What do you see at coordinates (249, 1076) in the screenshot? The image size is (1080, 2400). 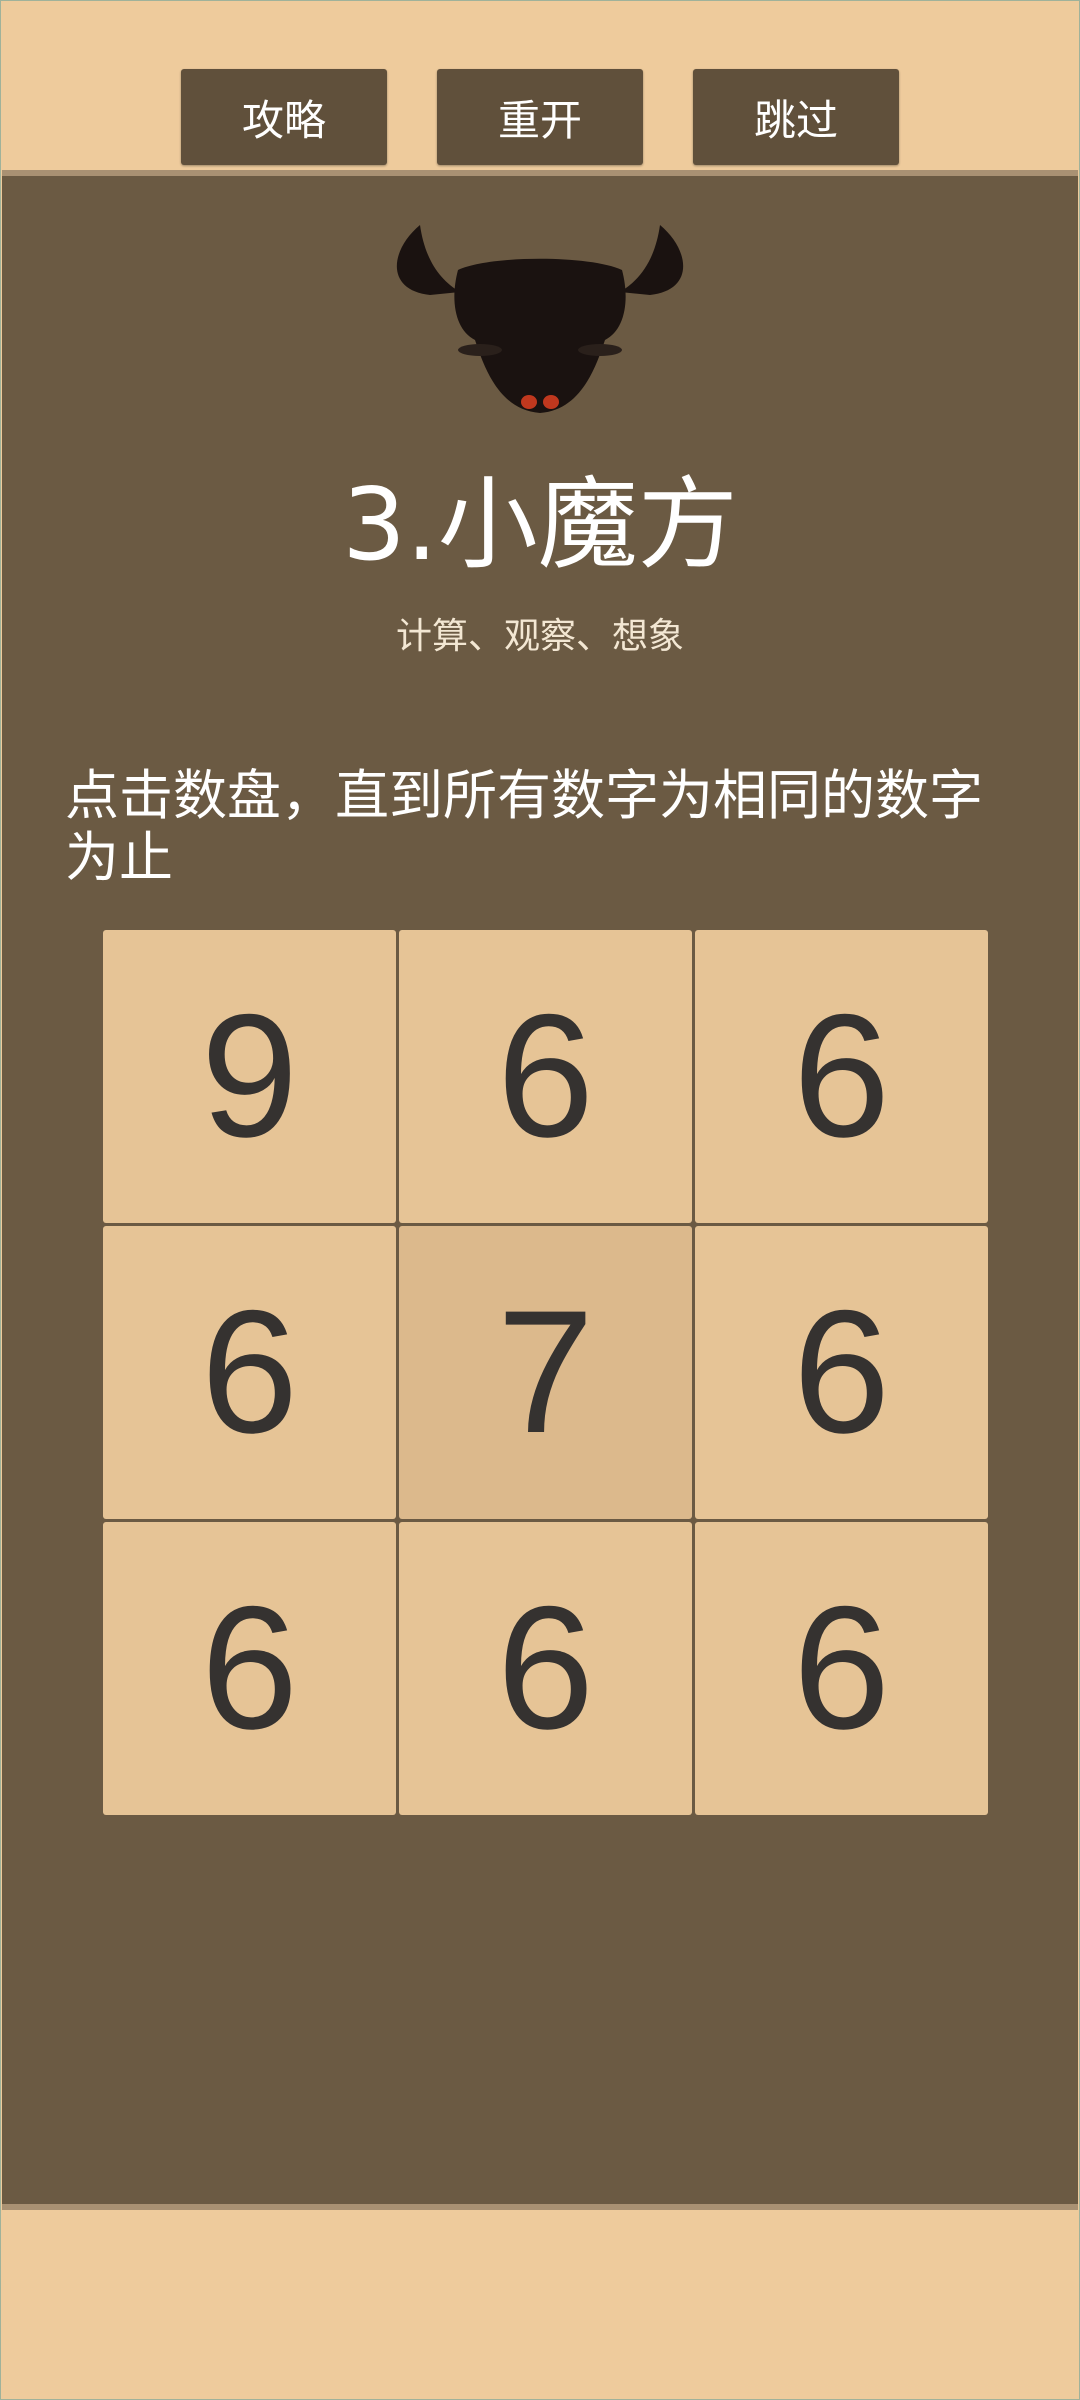 I see `board-cell: 9` at bounding box center [249, 1076].